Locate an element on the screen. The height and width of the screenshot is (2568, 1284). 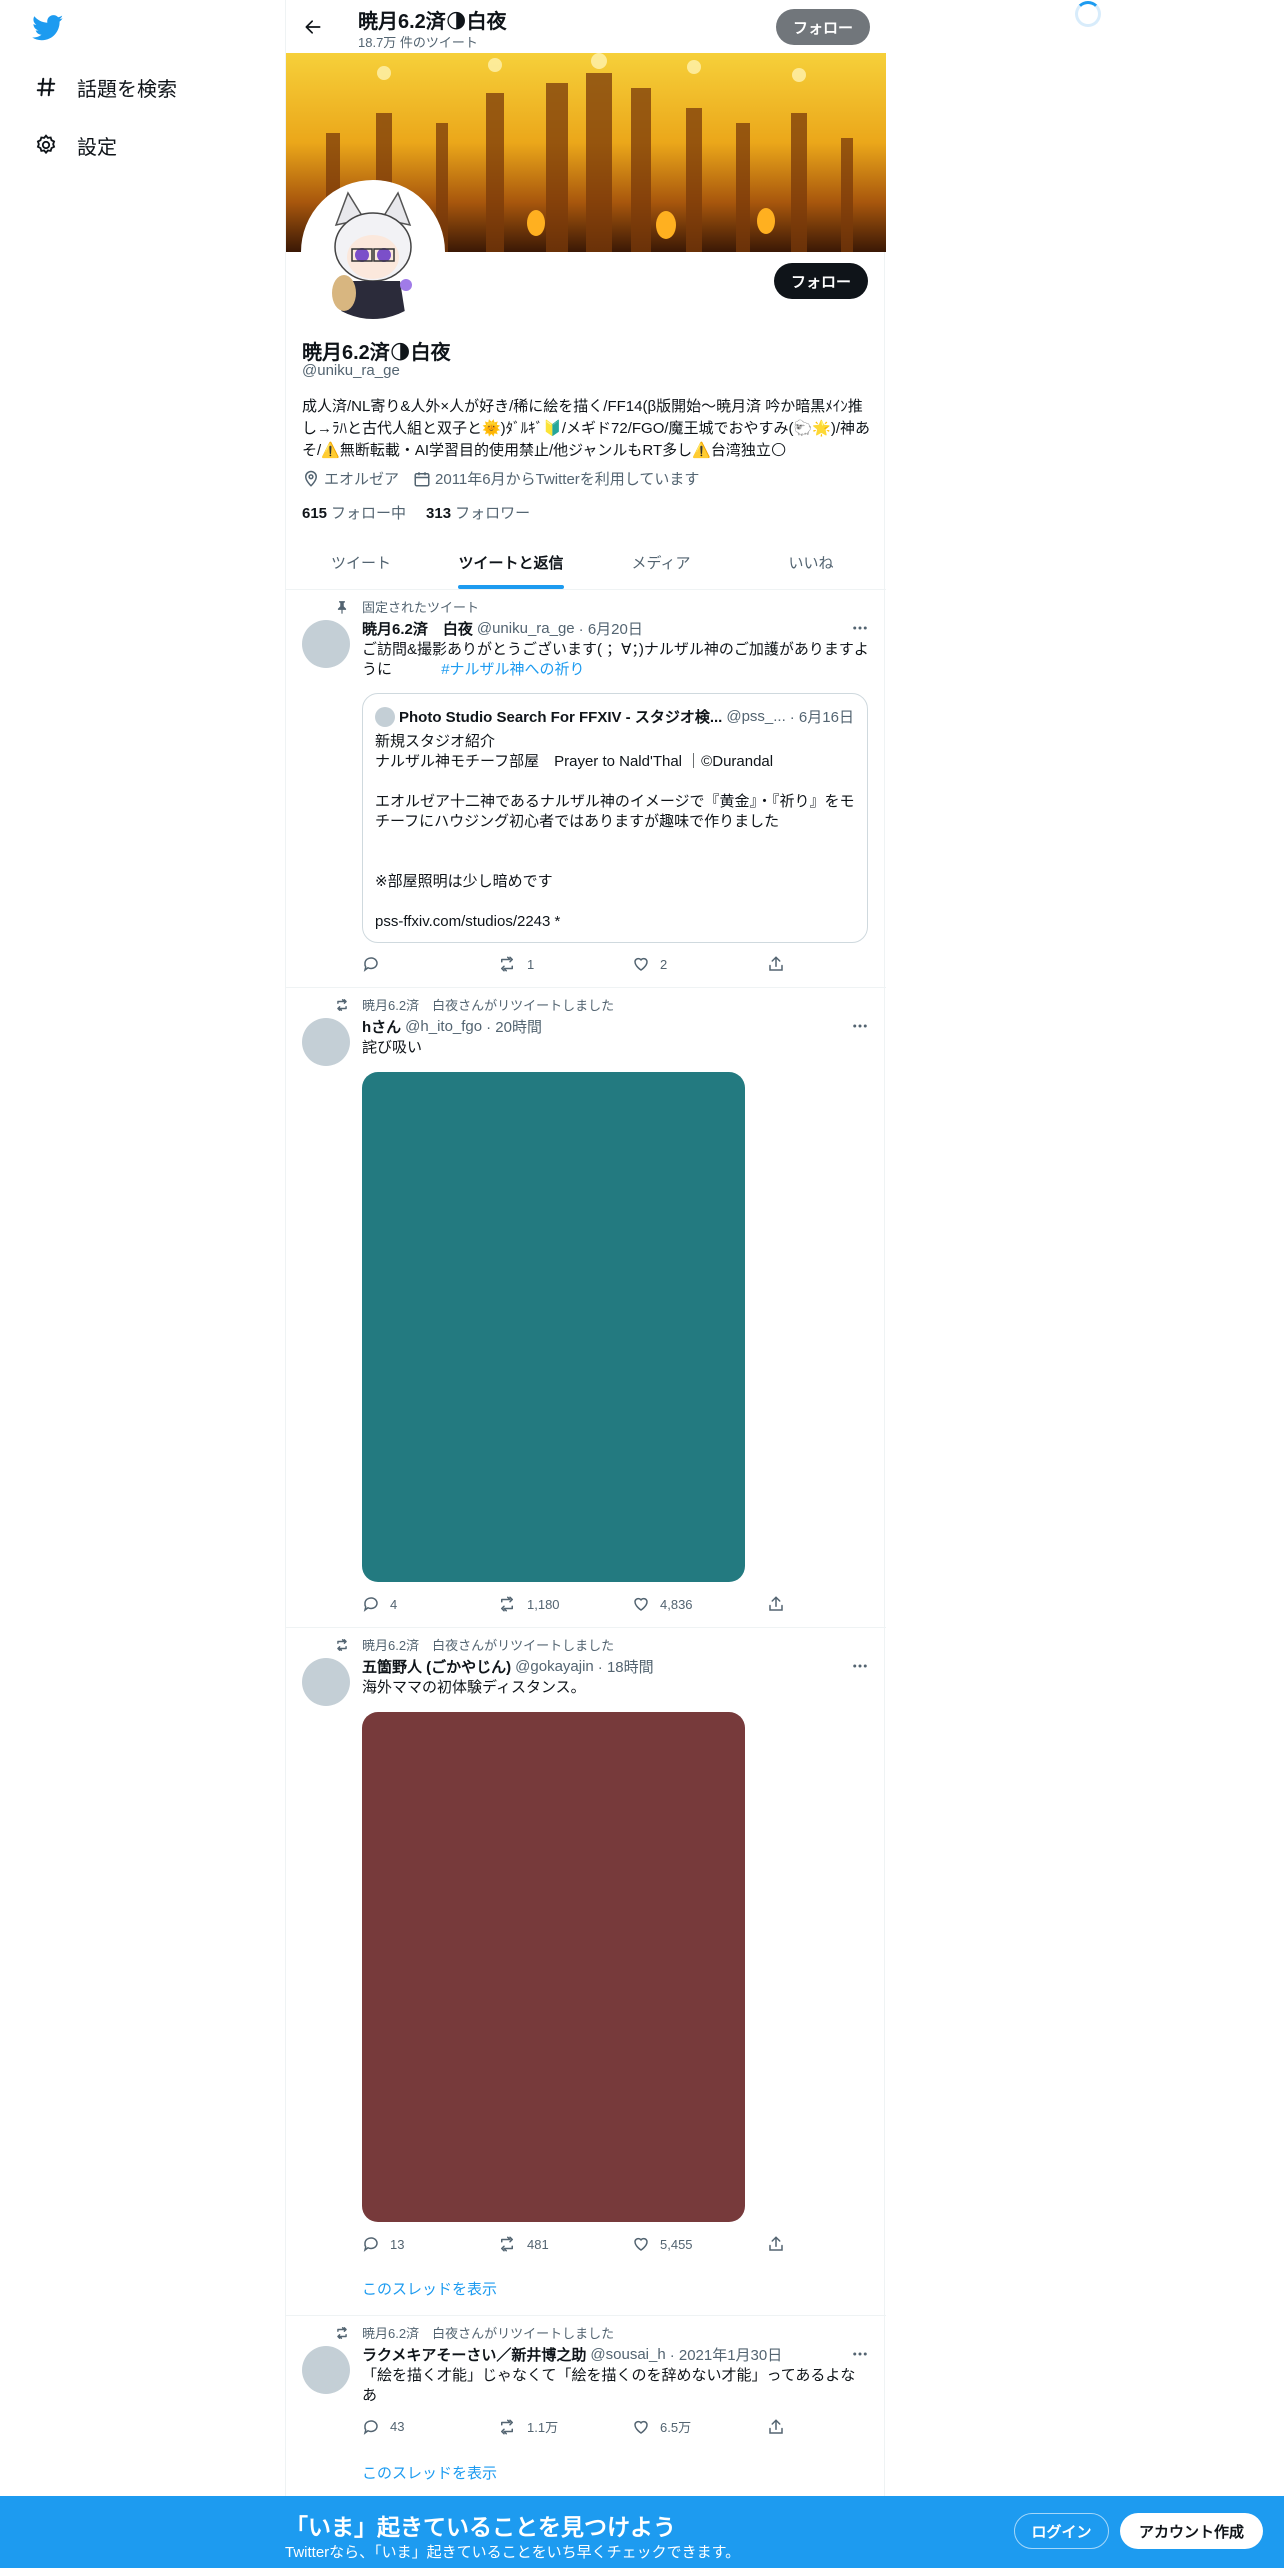
like-button: 4,836 is located at coordinates (672, 1604).